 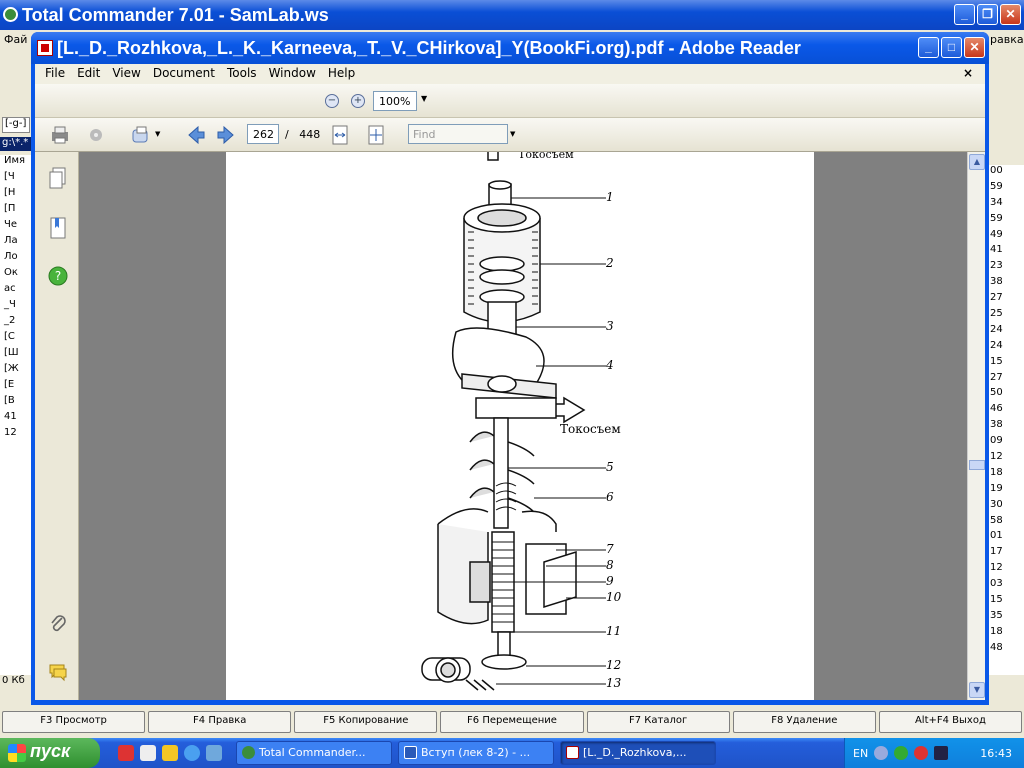 What do you see at coordinates (987, 14) in the screenshot?
I see `tc-restore-button: ❐` at bounding box center [987, 14].